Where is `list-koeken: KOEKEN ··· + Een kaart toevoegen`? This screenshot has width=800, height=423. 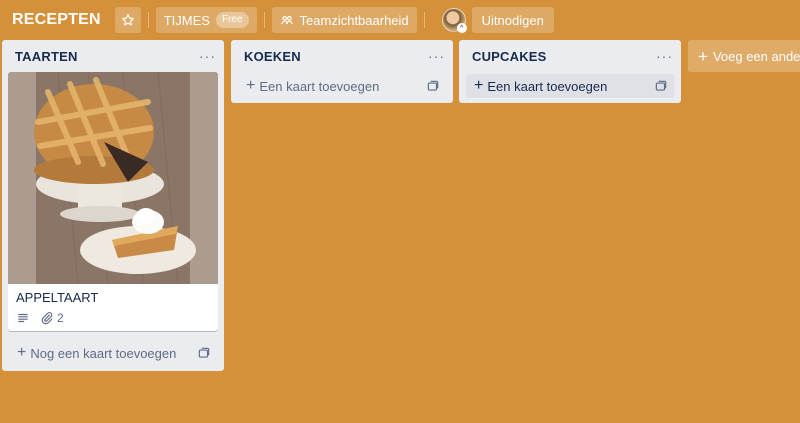 list-koeken: KOEKEN ··· + Een kaart toevoegen is located at coordinates (342, 71).